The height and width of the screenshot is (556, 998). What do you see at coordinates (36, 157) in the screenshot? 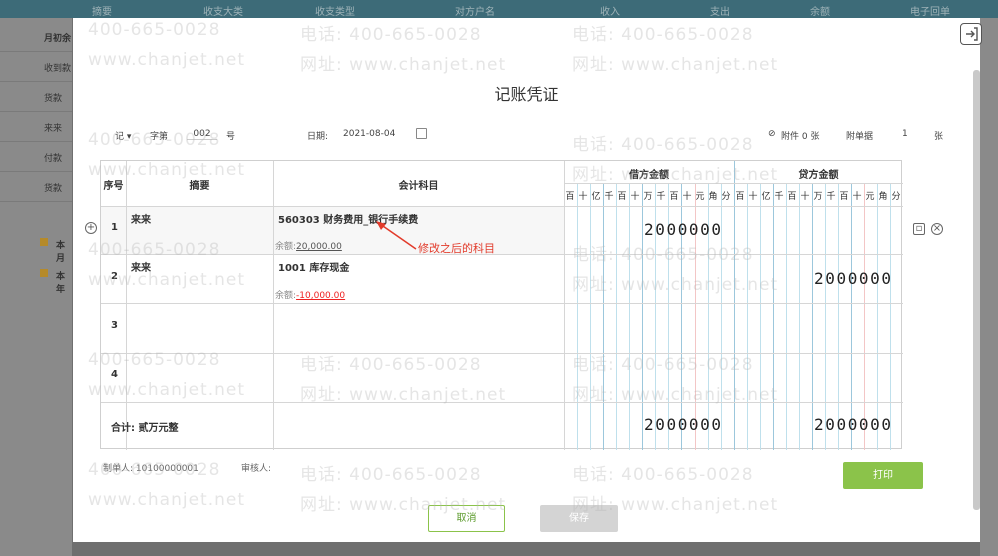
I see `bg-row-label: 付款` at bounding box center [36, 157].